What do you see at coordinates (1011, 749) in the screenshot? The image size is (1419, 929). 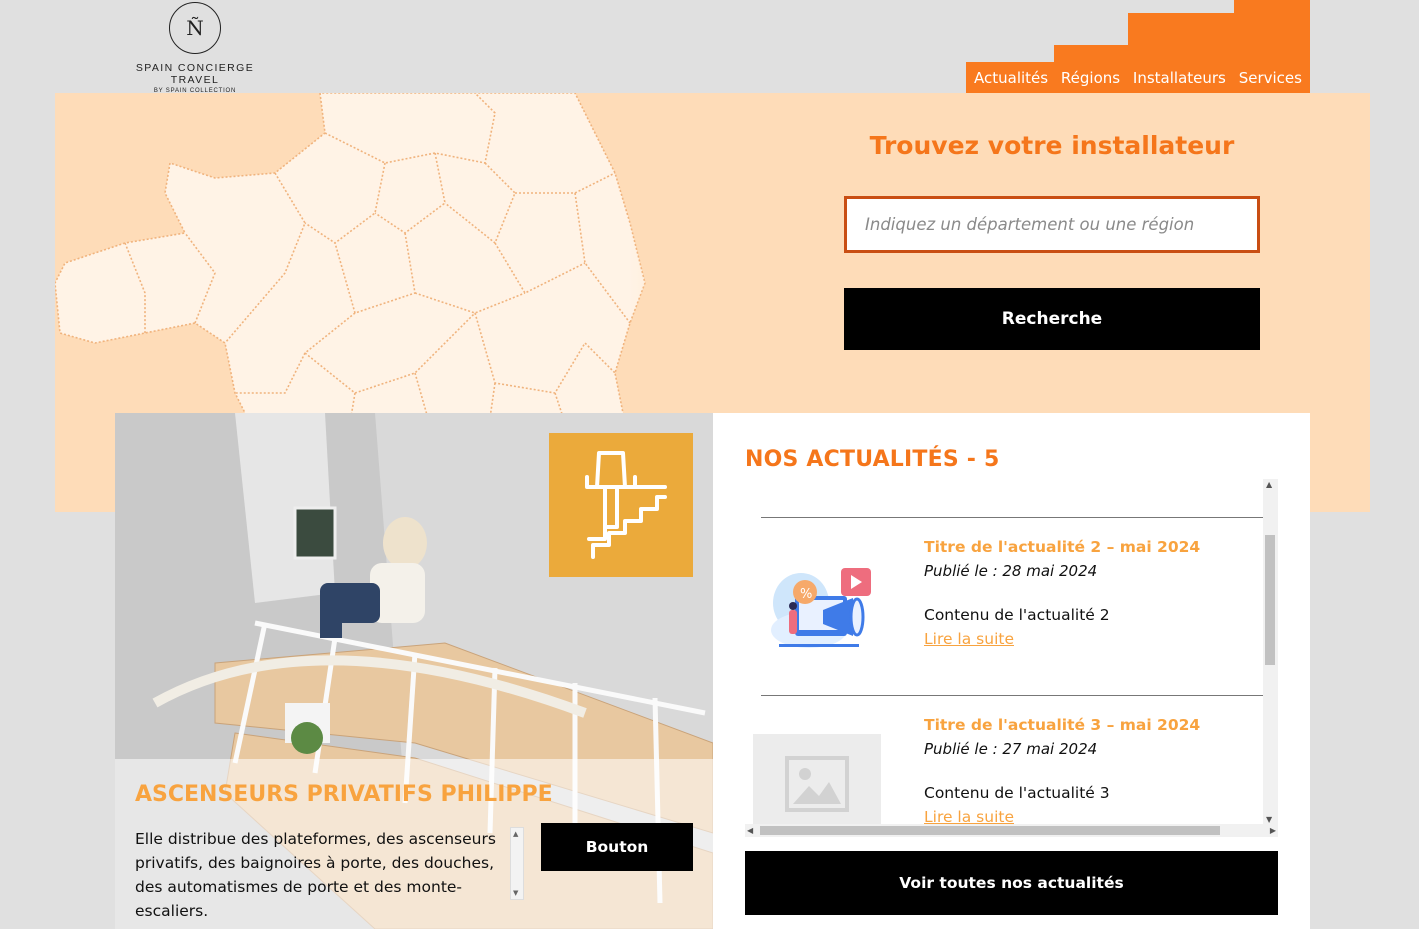 I see `news-item-date: Publié le : 27 mai 2024` at bounding box center [1011, 749].